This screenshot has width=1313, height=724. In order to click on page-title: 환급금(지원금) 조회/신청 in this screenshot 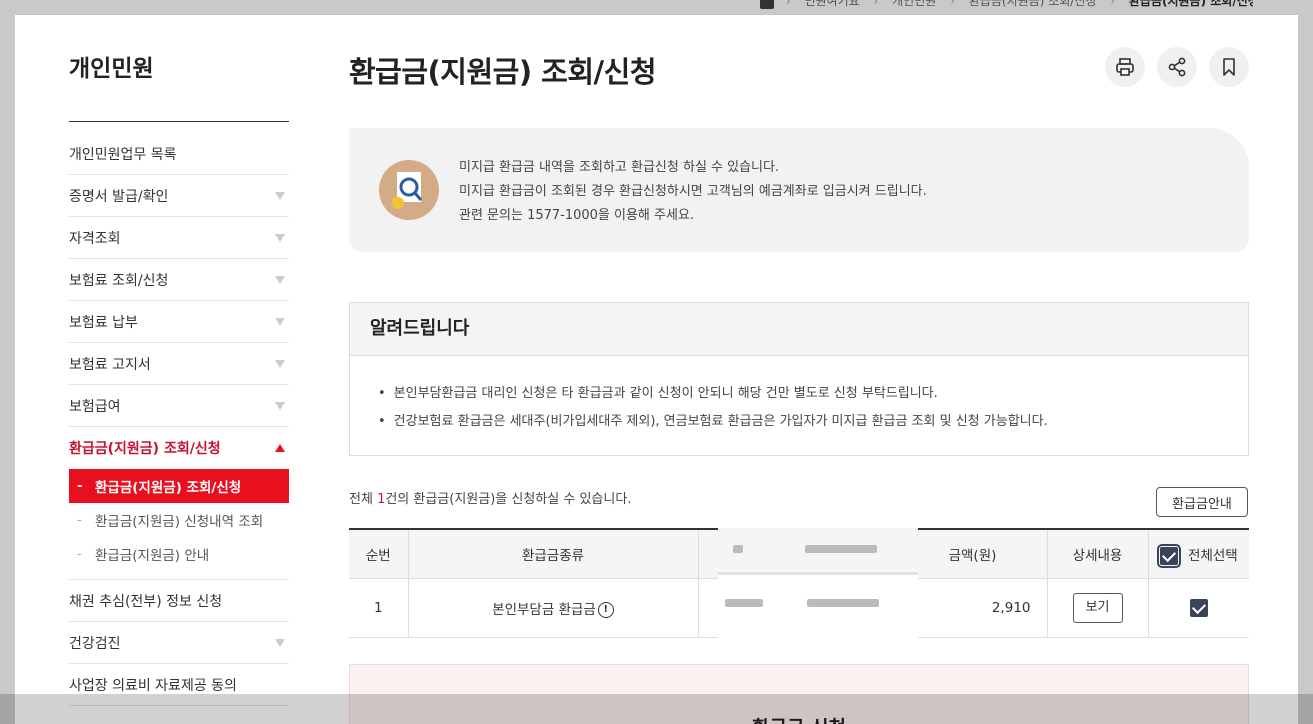, I will do `click(503, 72)`.